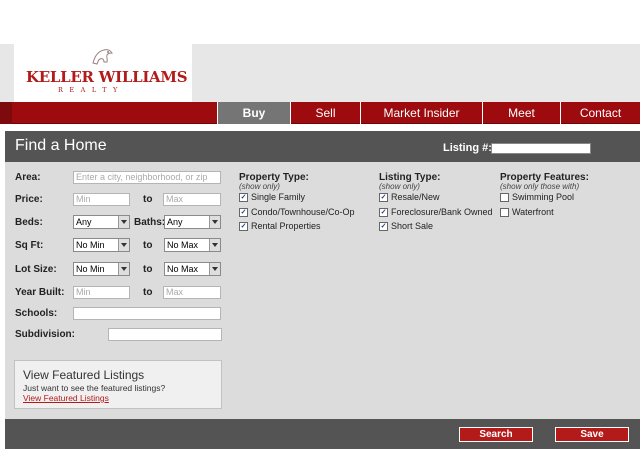  What do you see at coordinates (84, 375) in the screenshot?
I see `featured-listings-title: View Featured Listings` at bounding box center [84, 375].